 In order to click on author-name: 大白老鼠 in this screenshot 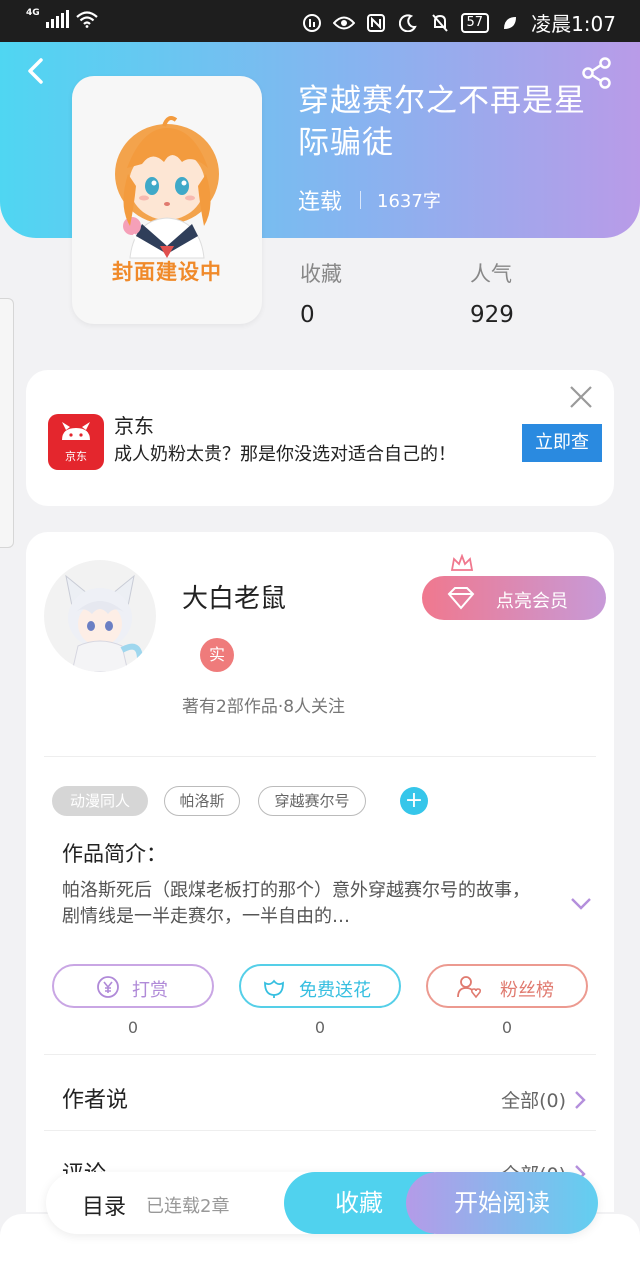, I will do `click(234, 596)`.